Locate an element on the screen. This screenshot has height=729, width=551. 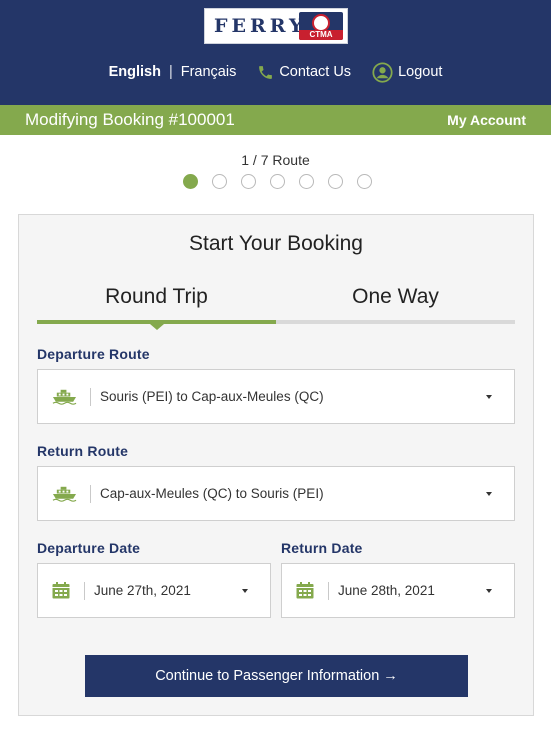
step-indicator-label: 1 / 7 Route is located at coordinates (275, 160).